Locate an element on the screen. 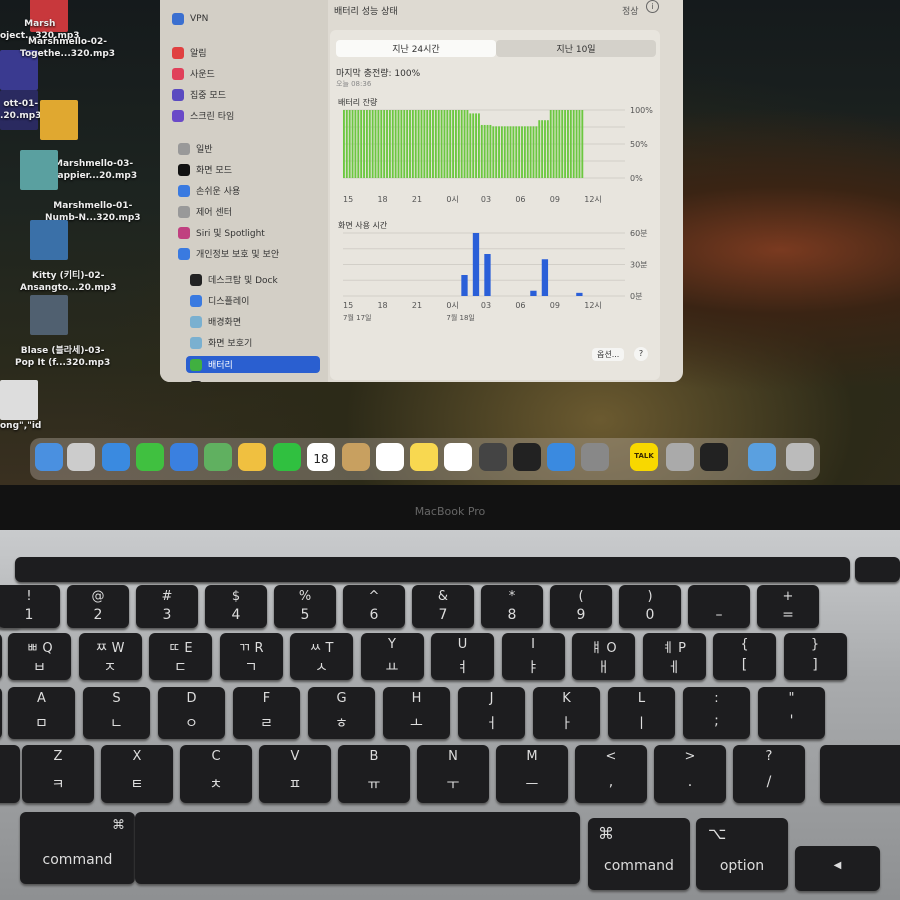 The image size is (900, 900). contacts-icon is located at coordinates (356, 457).